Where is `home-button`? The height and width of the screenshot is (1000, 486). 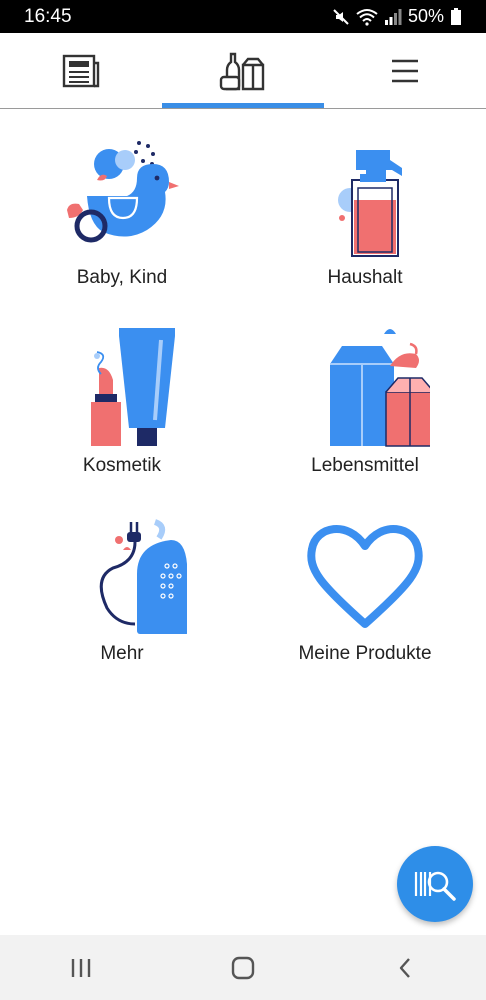
home-button is located at coordinates (243, 968).